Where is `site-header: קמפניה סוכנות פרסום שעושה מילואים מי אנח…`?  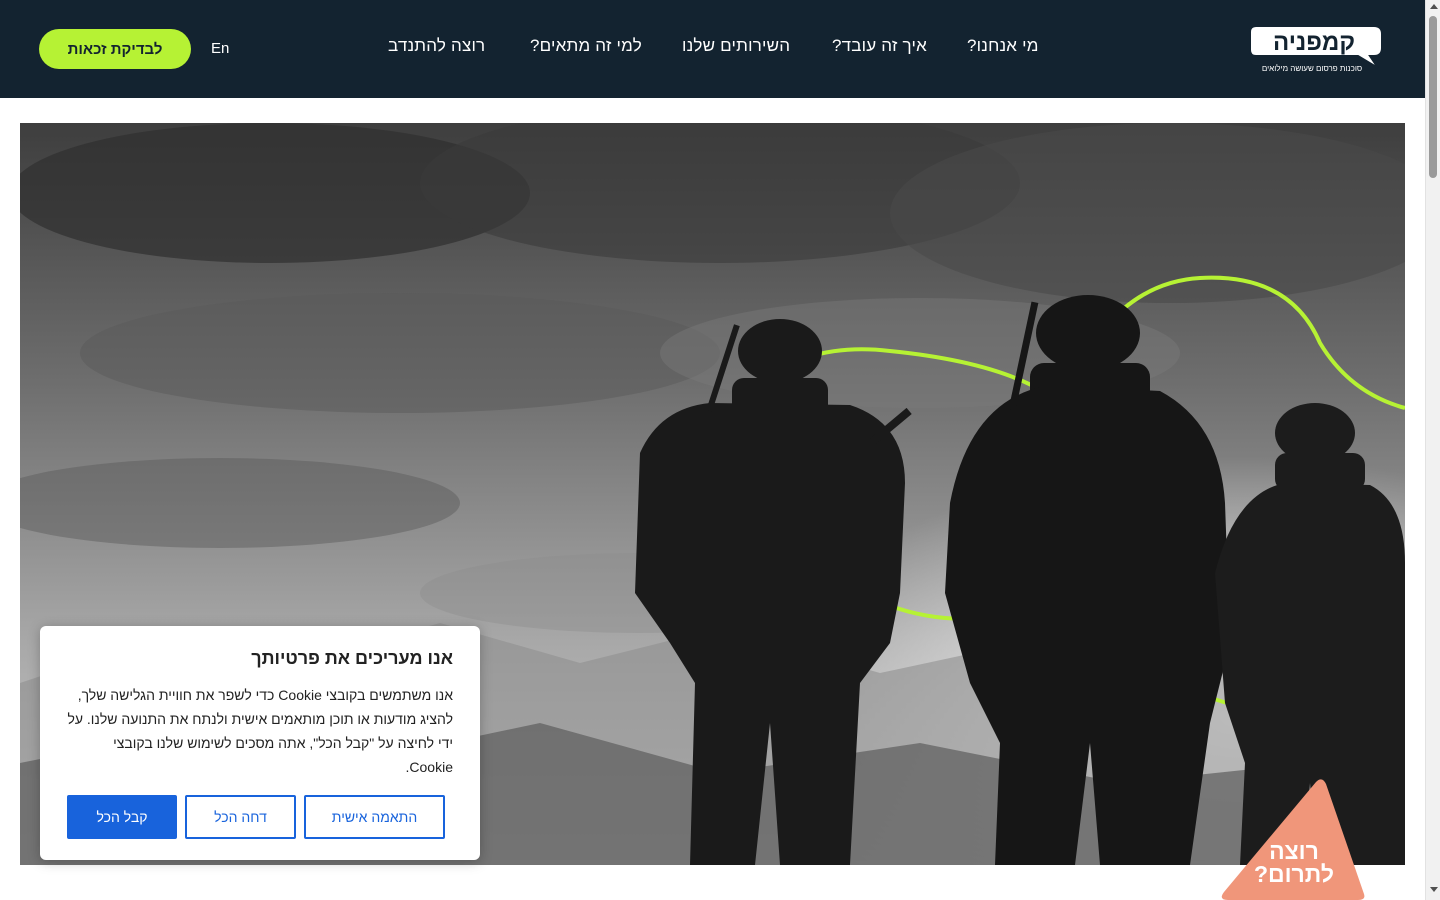
site-header: קמפניה סוכנות פרסום שעושה מילואים מי אנח… is located at coordinates (712, 49).